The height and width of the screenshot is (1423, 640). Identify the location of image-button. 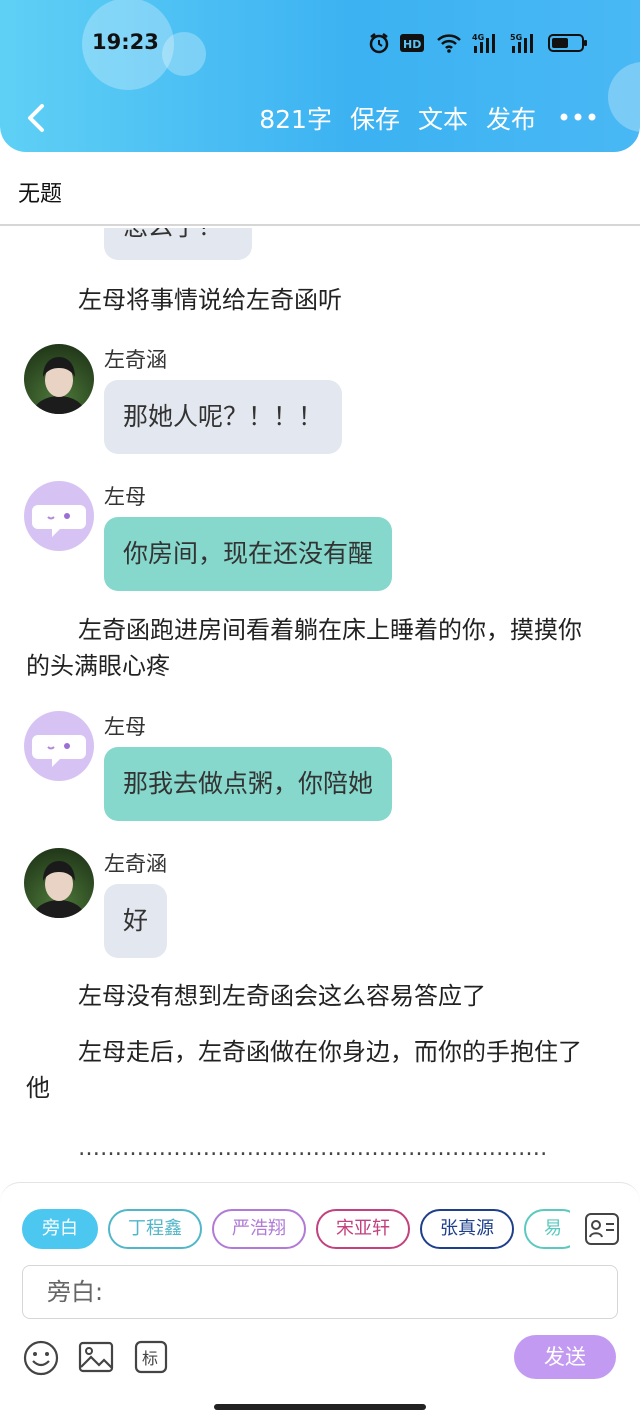
(96, 1359).